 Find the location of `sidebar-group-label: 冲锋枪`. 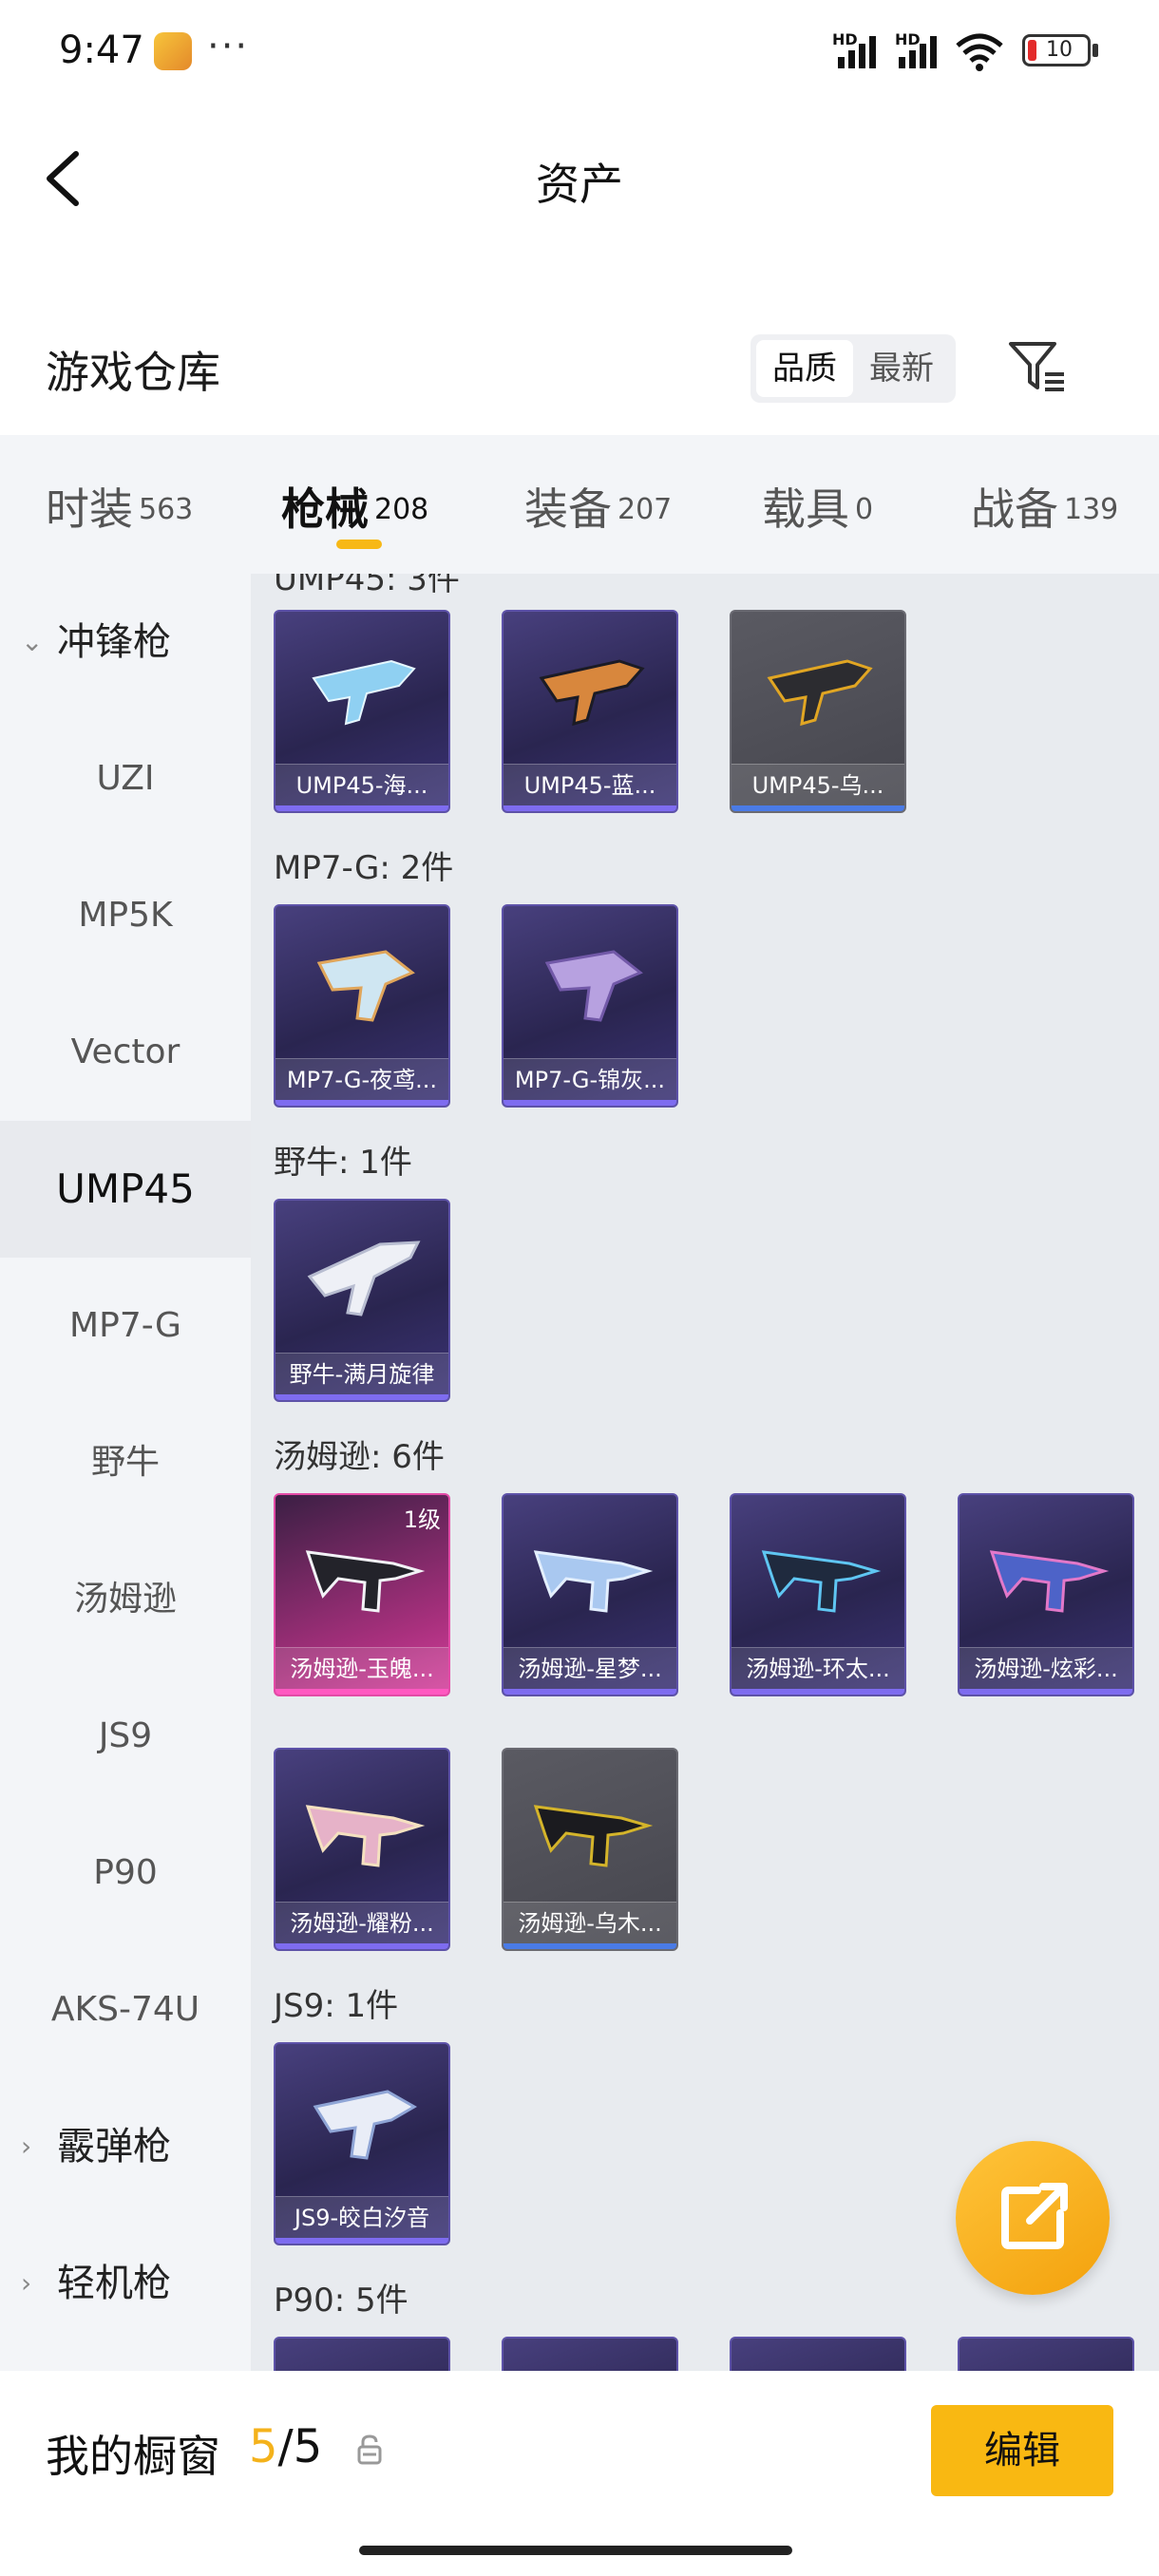

sidebar-group-label: 冲锋枪 is located at coordinates (114, 642).